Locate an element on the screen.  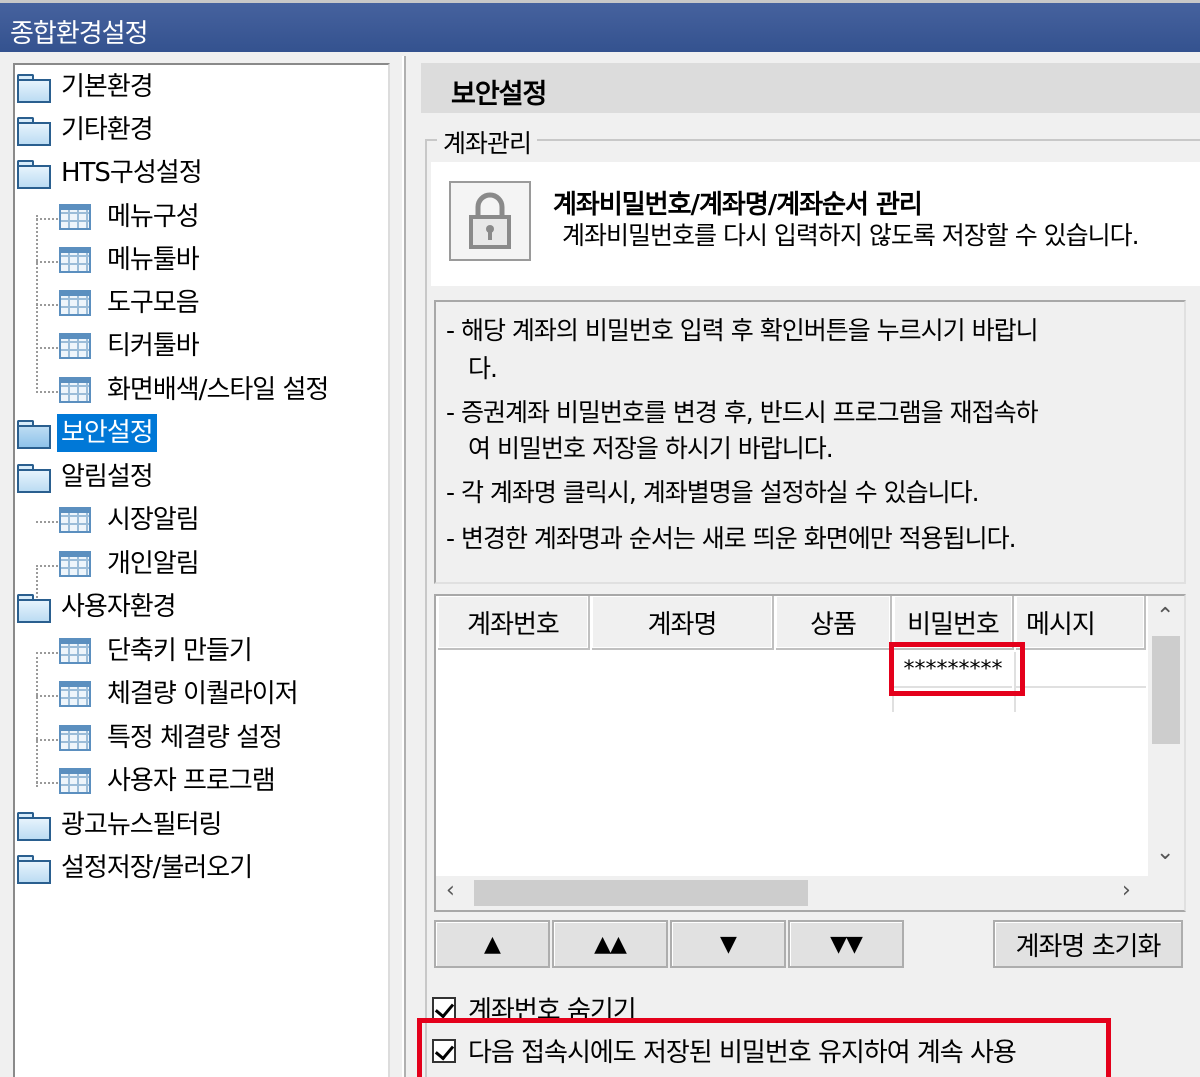
hide-account-checkbox-row: 계좌번호 숨기기 is located at coordinates (534, 1008).